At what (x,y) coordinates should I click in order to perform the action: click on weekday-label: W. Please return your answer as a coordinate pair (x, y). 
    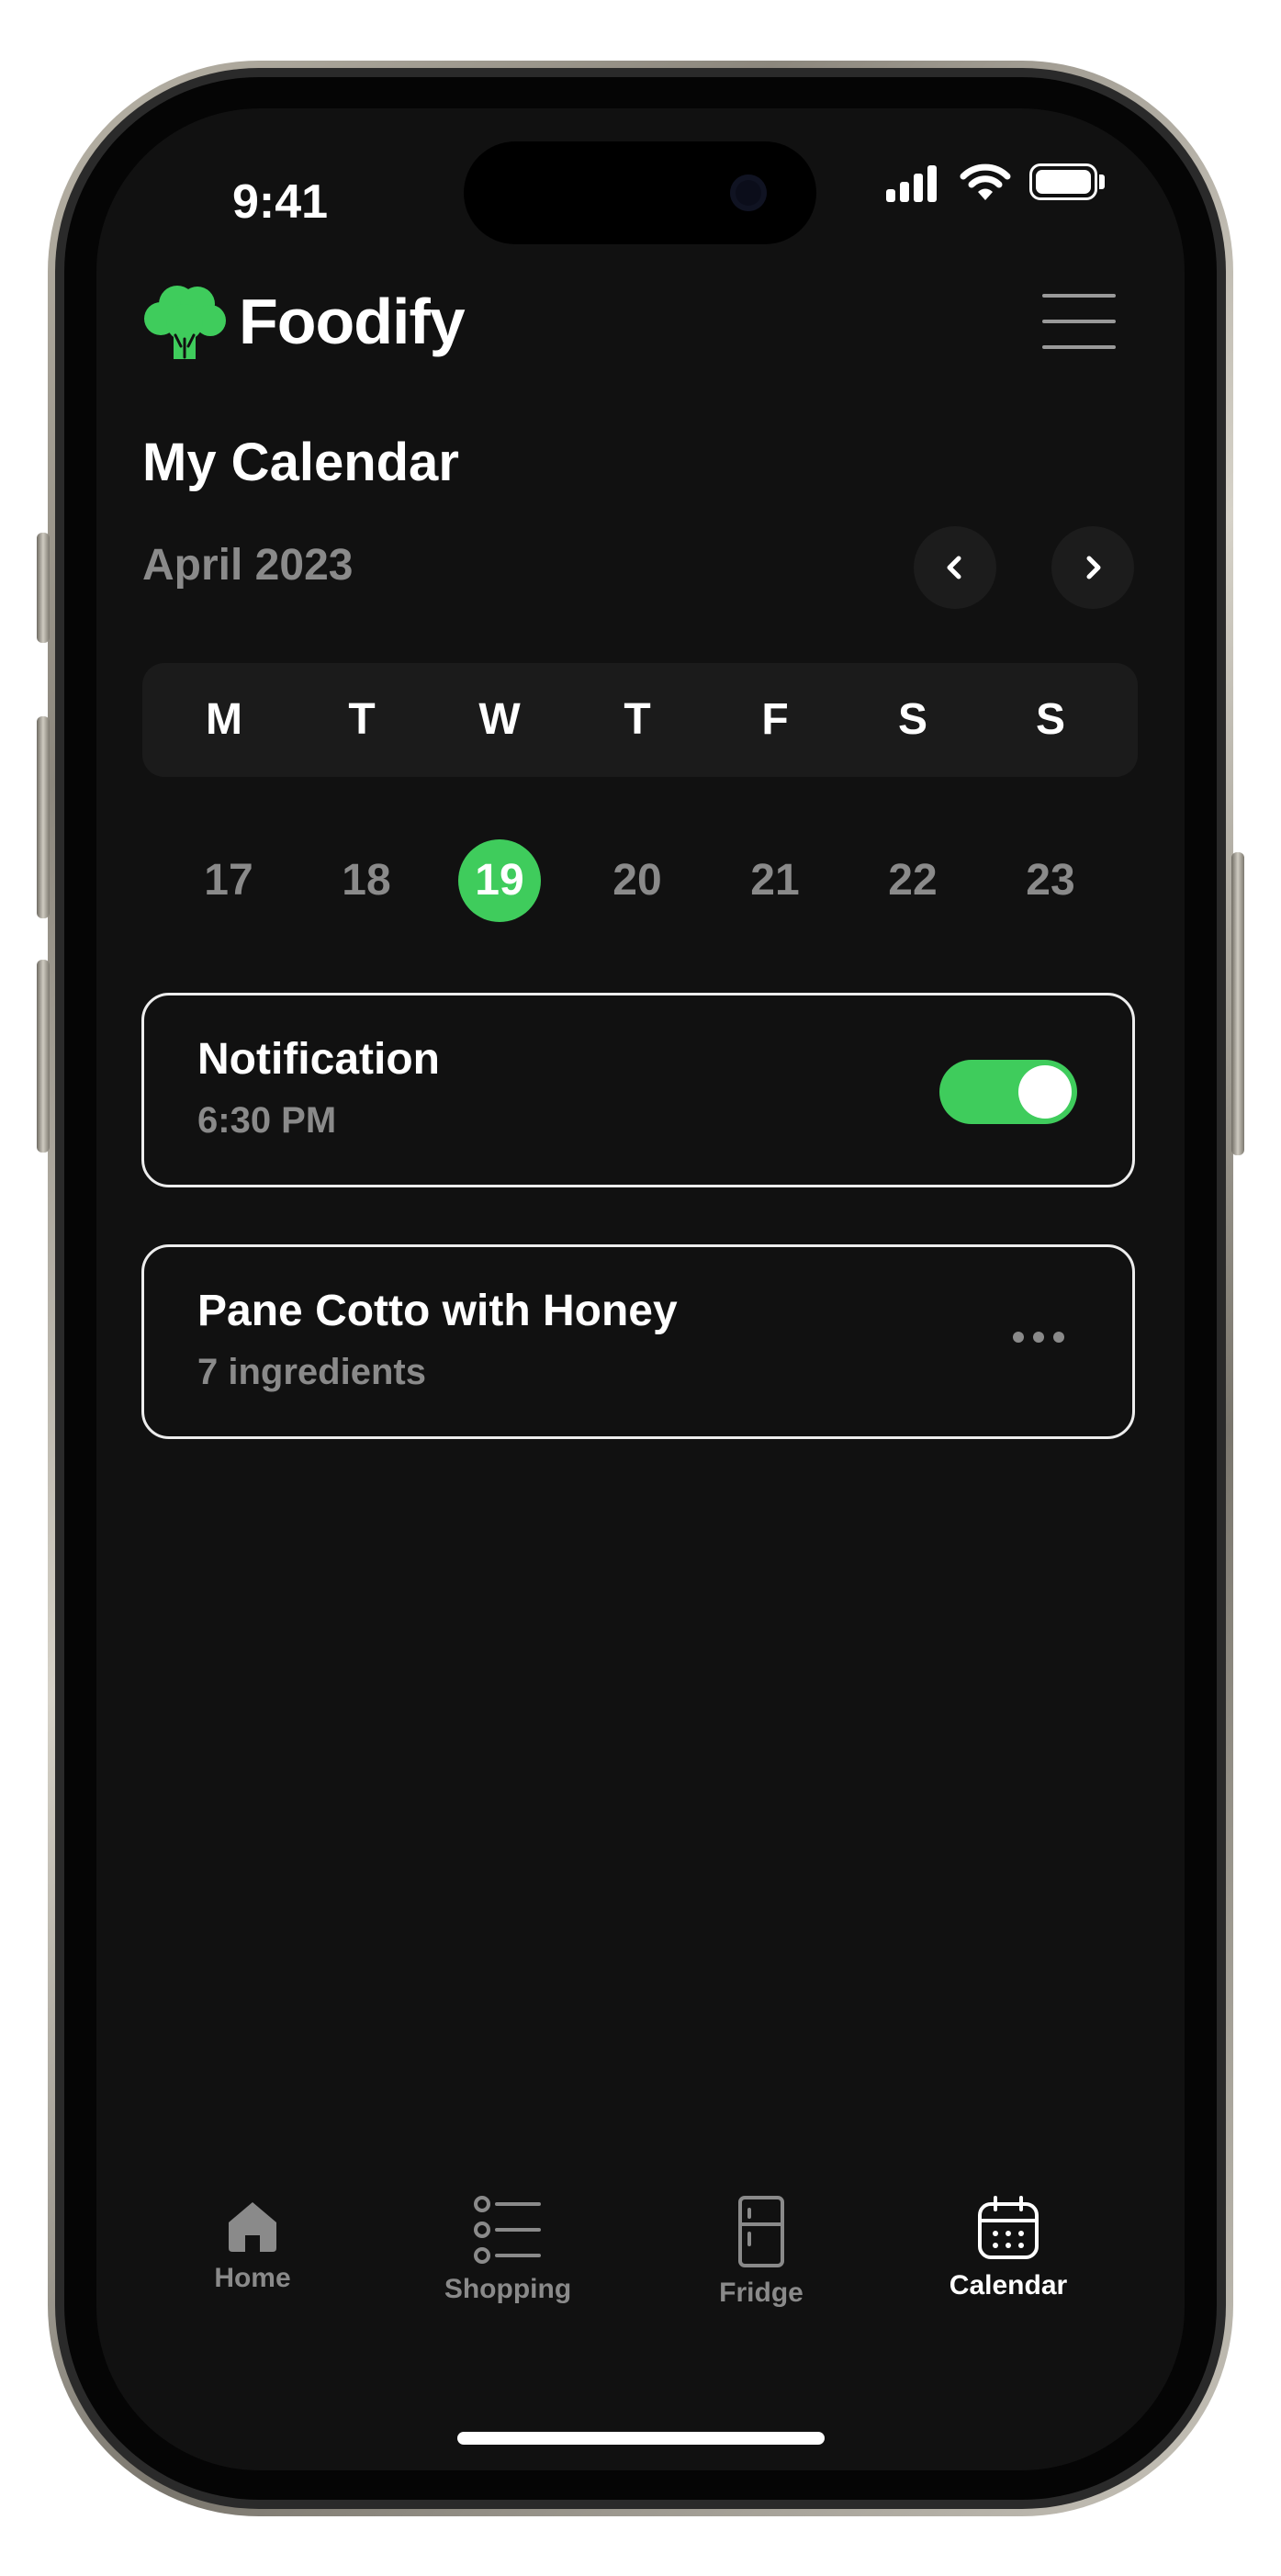
    Looking at the image, I should click on (500, 719).